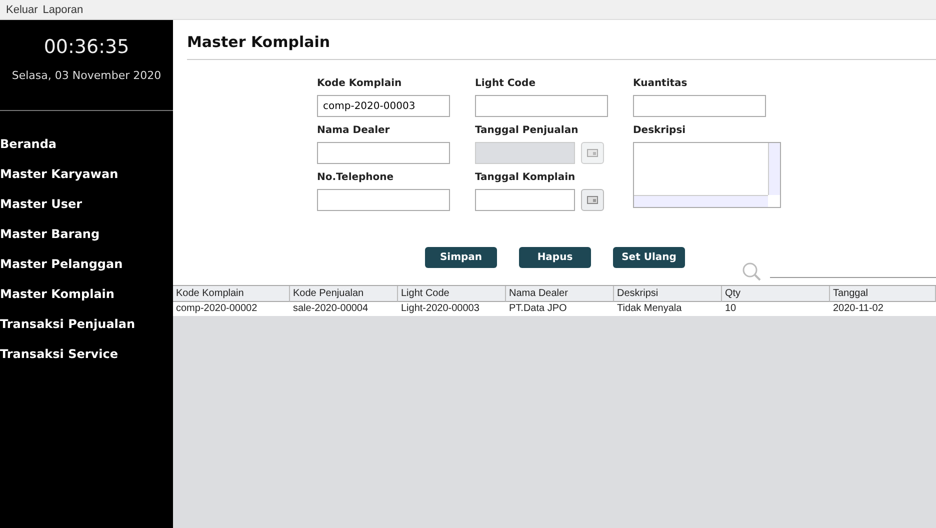  Describe the element at coordinates (355, 178) in the screenshot. I see `field-label: No.Telephone` at that location.